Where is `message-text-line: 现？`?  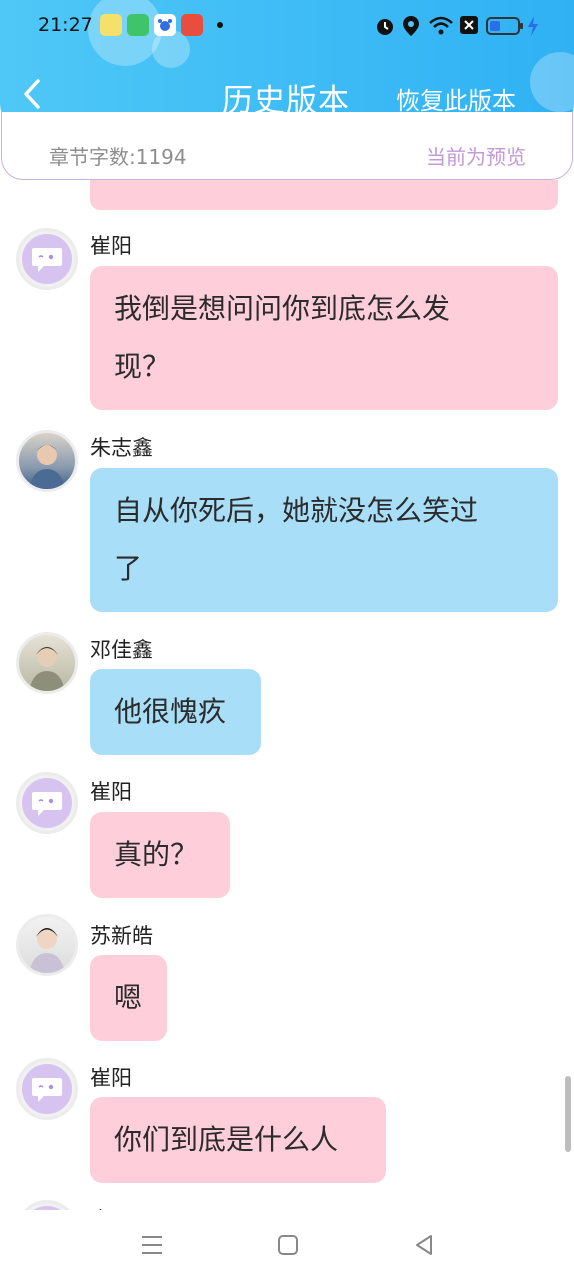
message-text-line: 现？ is located at coordinates (142, 366).